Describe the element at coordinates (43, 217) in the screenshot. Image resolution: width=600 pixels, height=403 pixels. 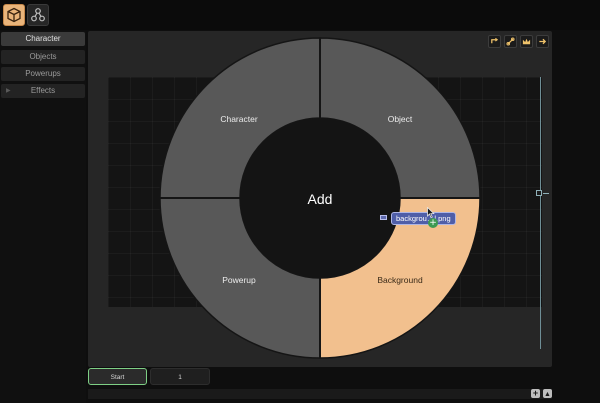
I see `category-sidebar: Character Objects Powerups ▶ Effects` at that location.